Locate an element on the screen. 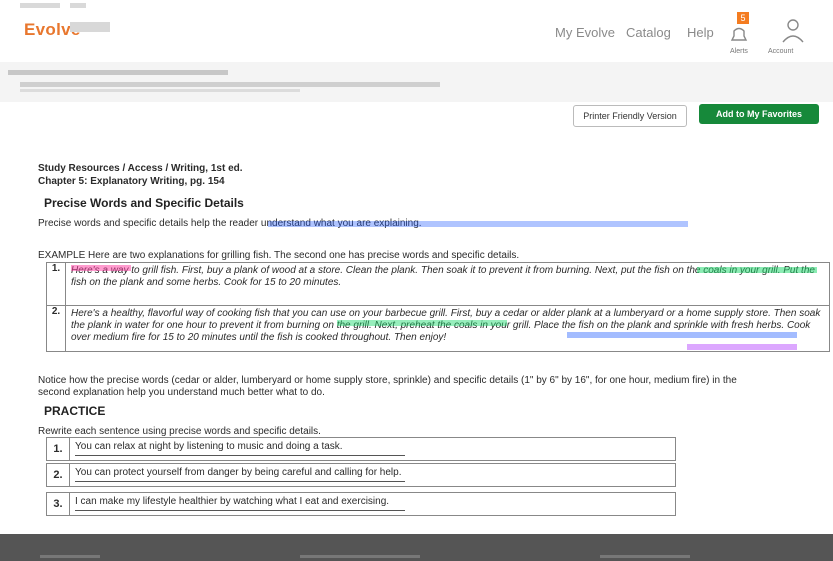 This screenshot has height=561, width=833. printer-friendly-button: Printer Friendly Version is located at coordinates (630, 116).